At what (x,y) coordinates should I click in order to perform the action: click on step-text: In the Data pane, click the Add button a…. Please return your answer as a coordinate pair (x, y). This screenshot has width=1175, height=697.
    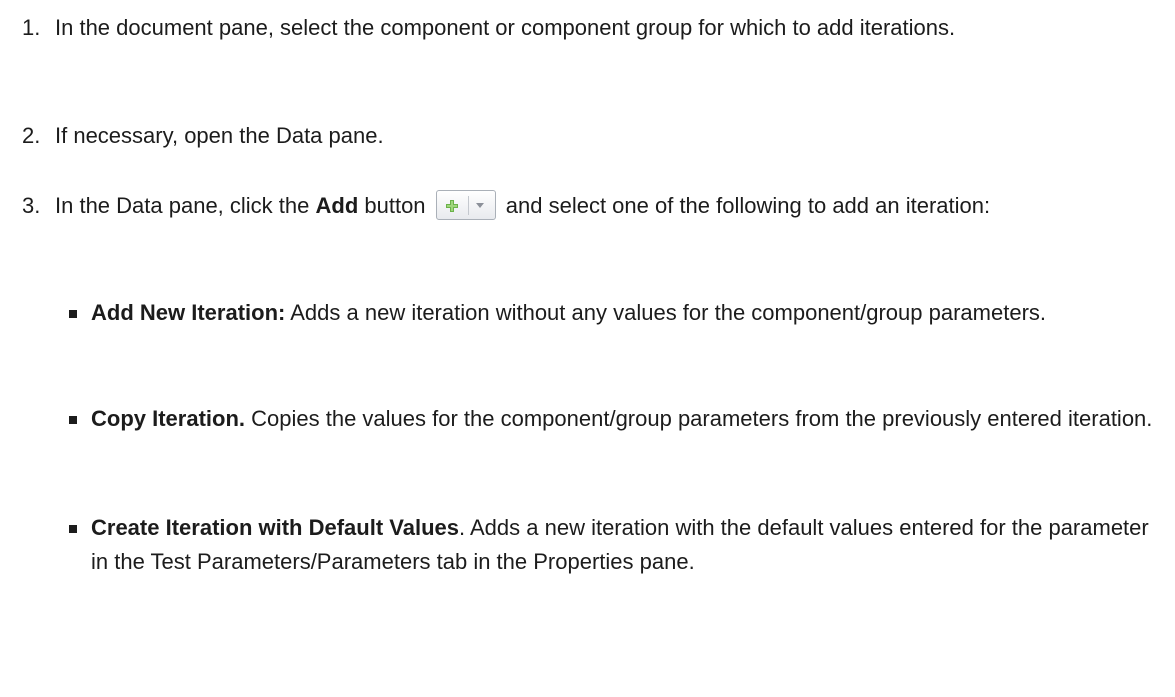
    Looking at the image, I should click on (608, 206).